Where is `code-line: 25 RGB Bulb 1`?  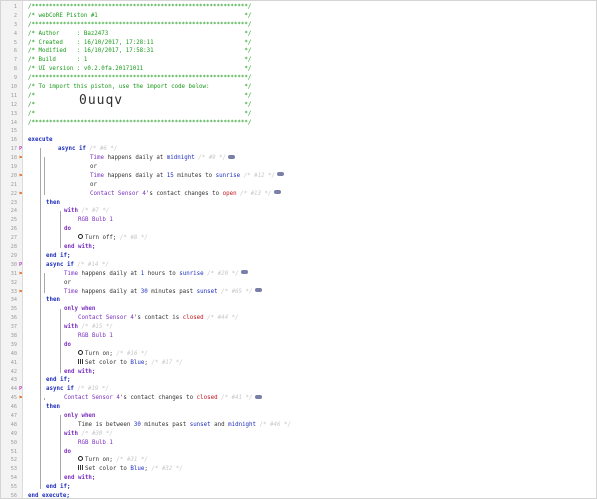
code-line: 25 RGB Bulb 1 is located at coordinates (298, 220).